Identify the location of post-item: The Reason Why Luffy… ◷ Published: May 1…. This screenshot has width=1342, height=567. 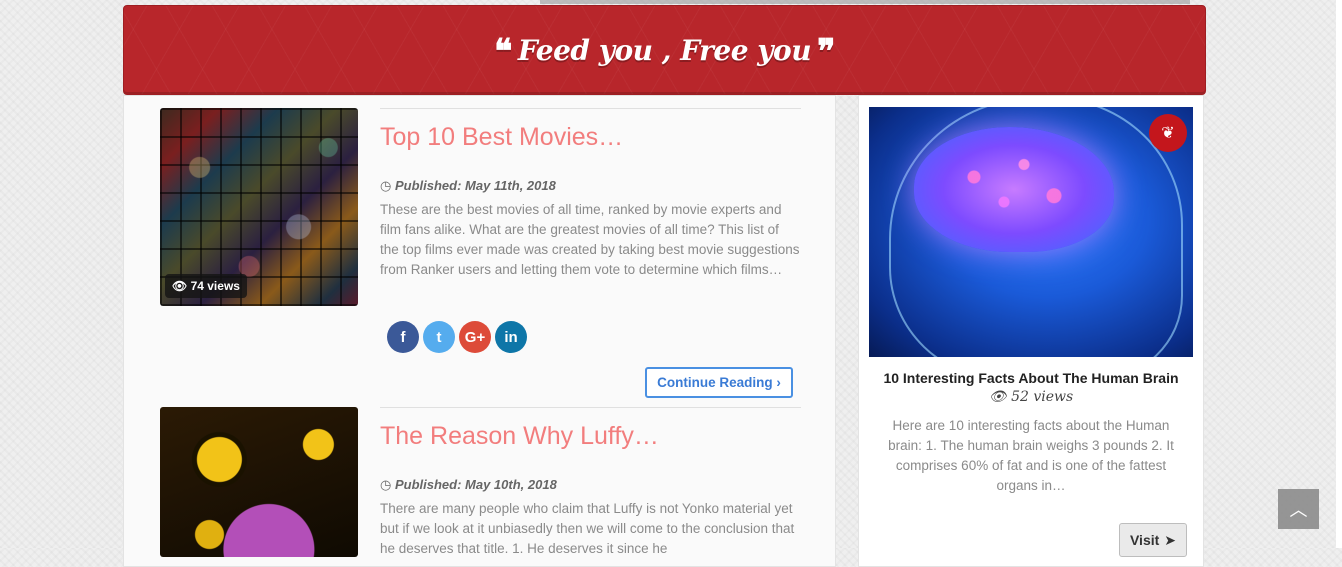
(480, 487).